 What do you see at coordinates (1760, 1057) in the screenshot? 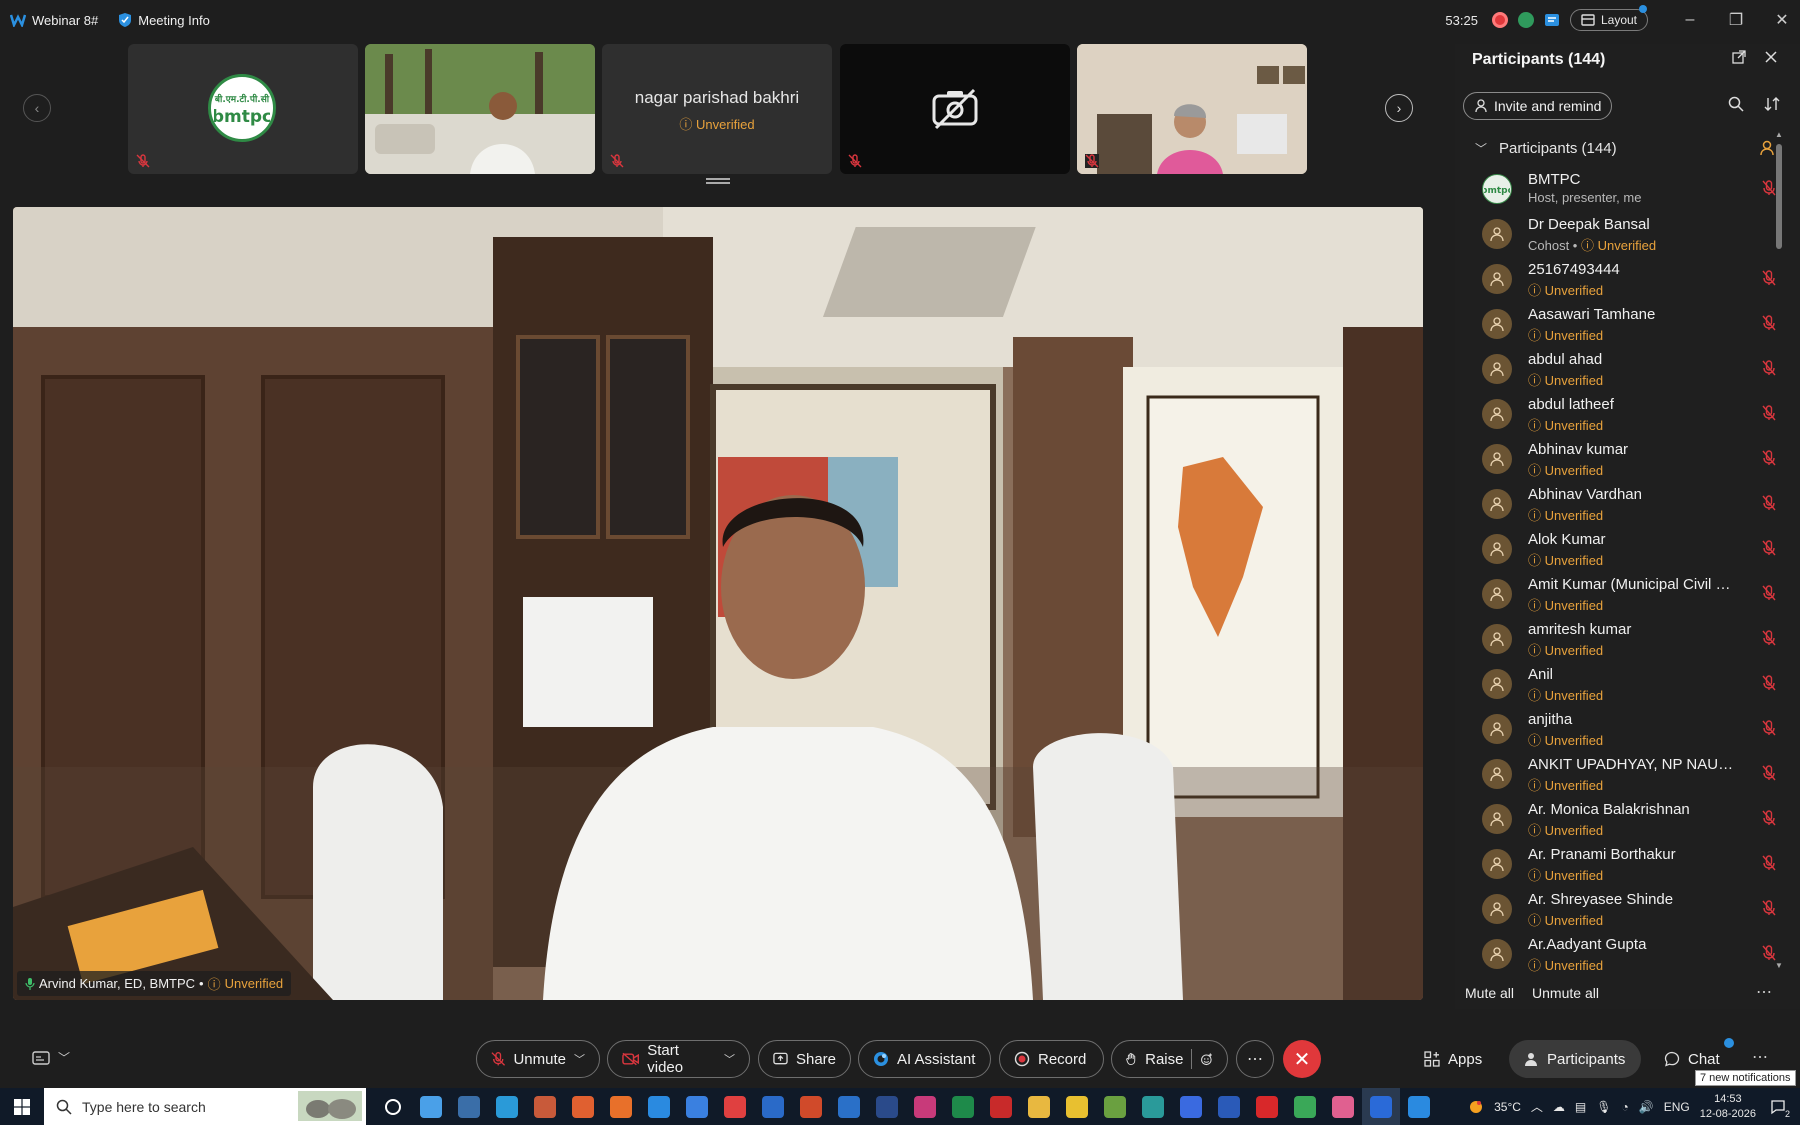
I see `more-toolbar-icon: ⋯` at bounding box center [1760, 1057].